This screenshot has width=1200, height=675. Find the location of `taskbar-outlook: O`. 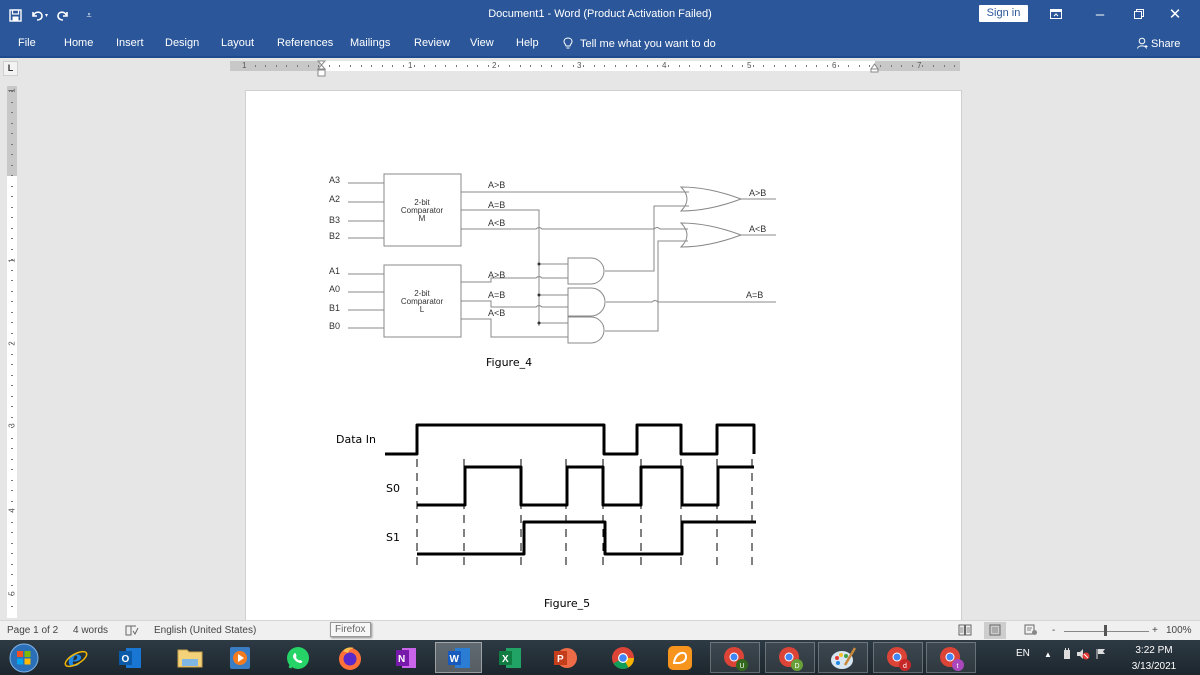

taskbar-outlook: O is located at coordinates (130, 657).